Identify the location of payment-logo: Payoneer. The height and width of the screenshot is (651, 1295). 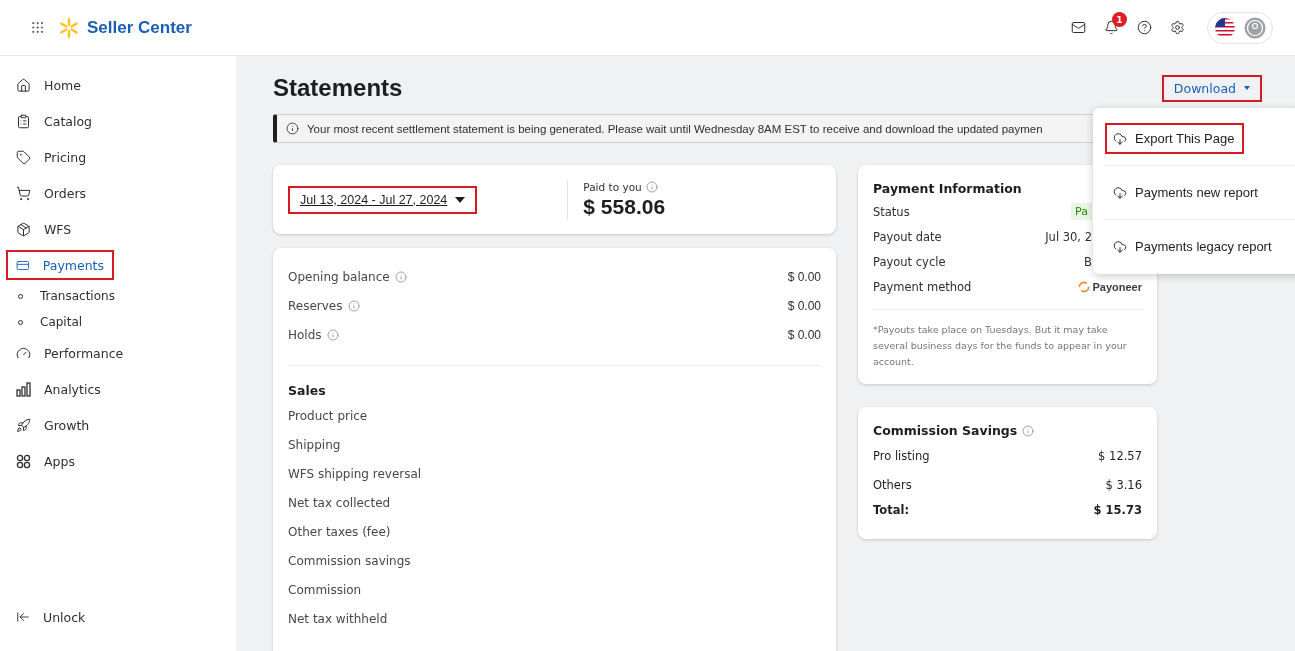
(1110, 286).